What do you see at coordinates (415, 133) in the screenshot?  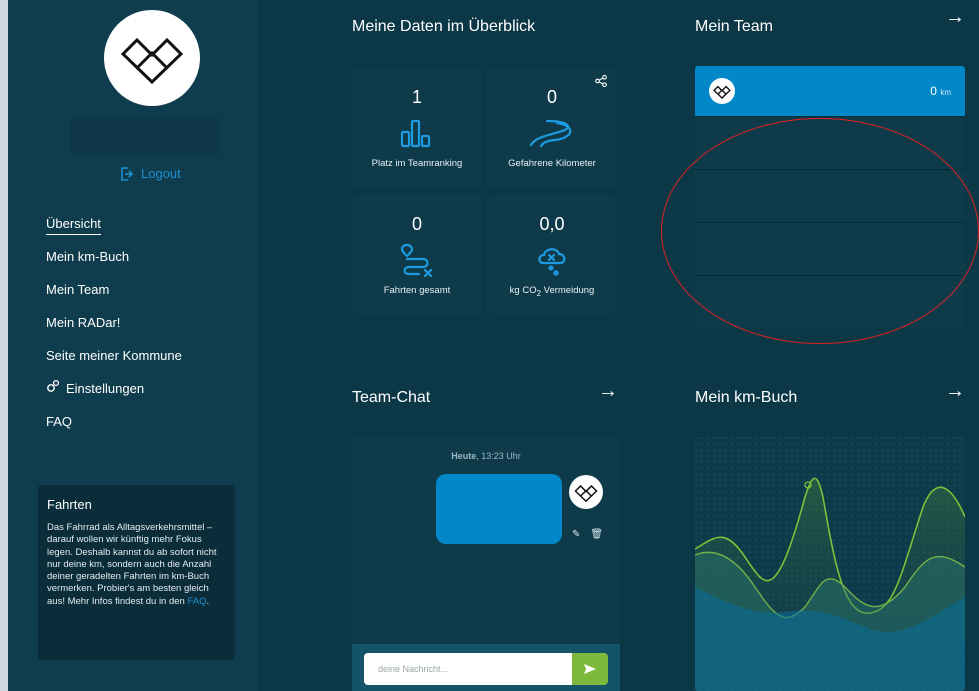 I see `bar-chart-icon` at bounding box center [415, 133].